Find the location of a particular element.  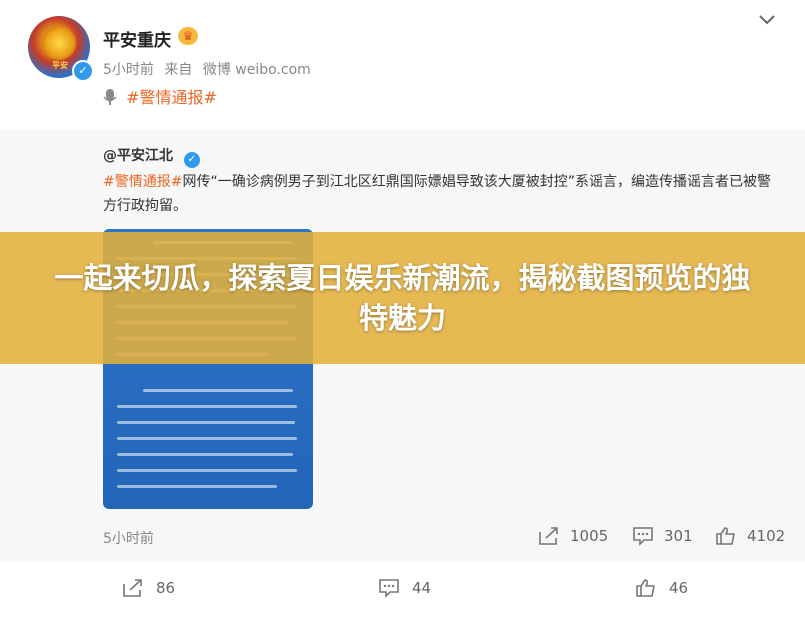

microphone-icon is located at coordinates (110, 97).